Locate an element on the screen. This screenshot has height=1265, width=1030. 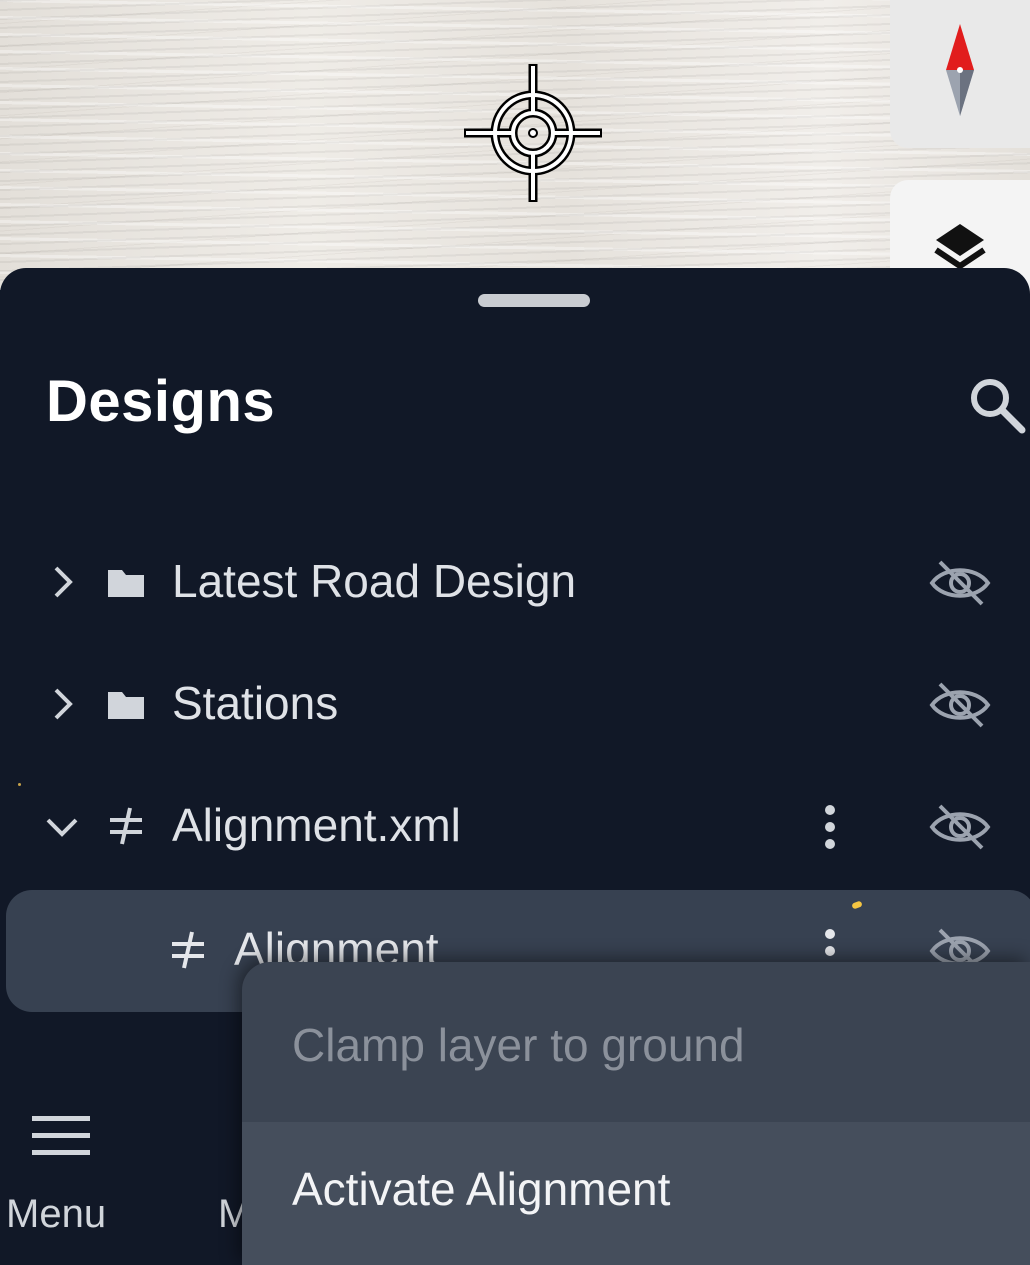
menu-item-label: Activate Alignment is located at coordinates (481, 1189).